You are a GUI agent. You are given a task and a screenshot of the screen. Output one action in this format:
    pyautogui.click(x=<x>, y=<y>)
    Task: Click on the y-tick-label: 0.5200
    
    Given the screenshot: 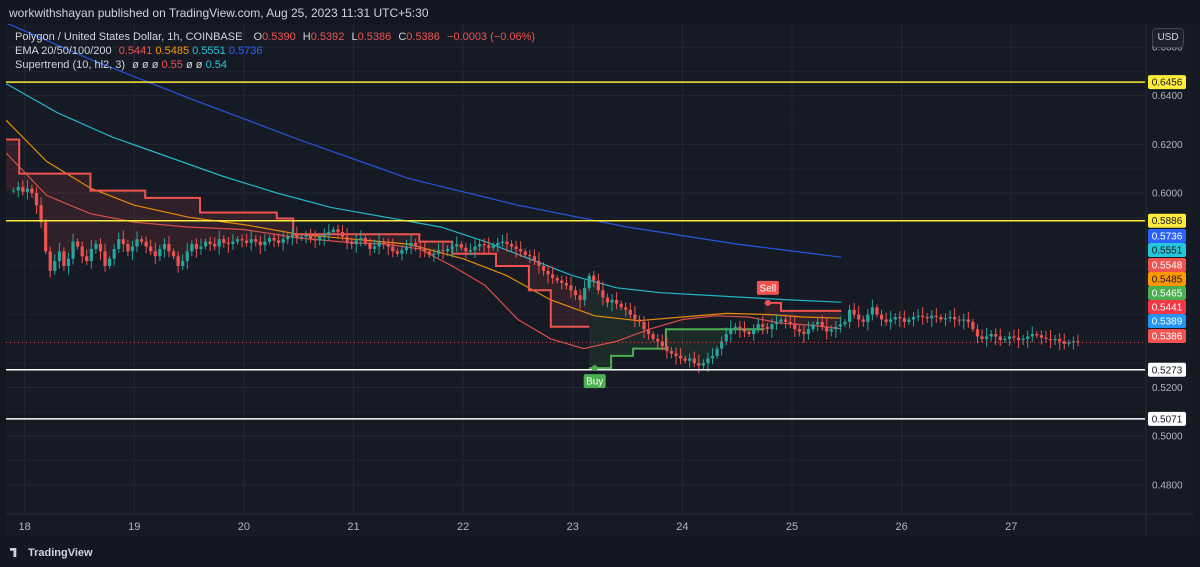 What is the action you would take?
    pyautogui.click(x=1167, y=388)
    